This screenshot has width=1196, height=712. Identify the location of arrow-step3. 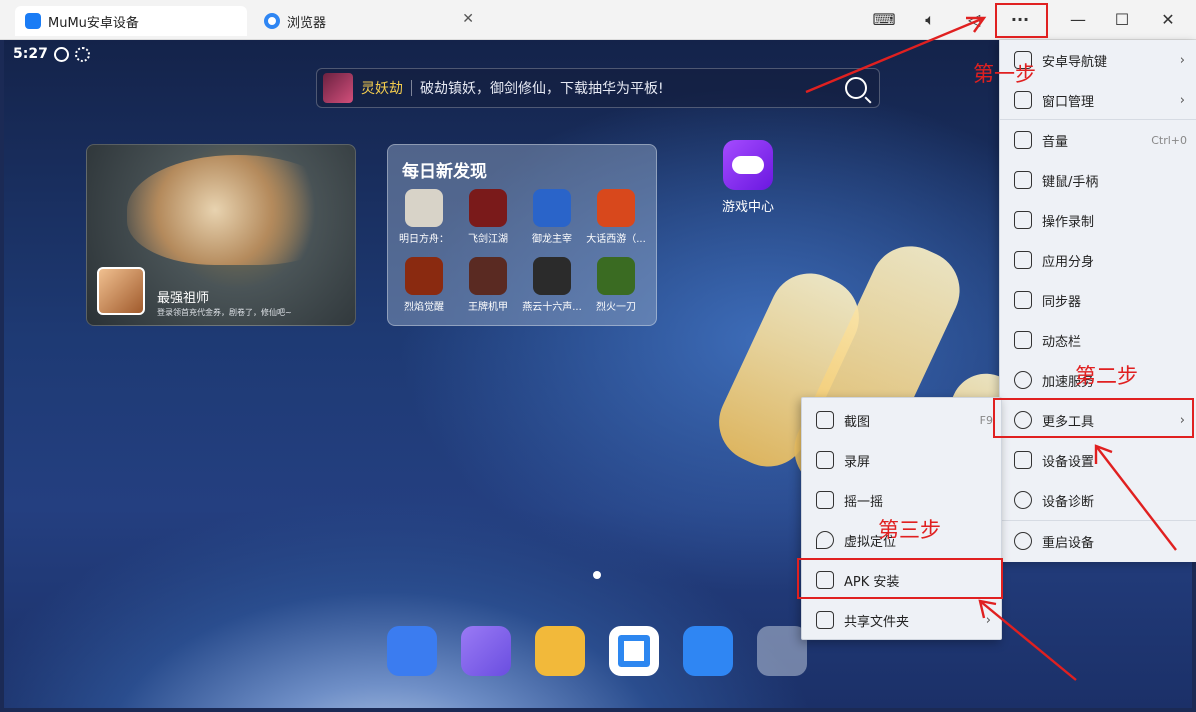
(1028, 640).